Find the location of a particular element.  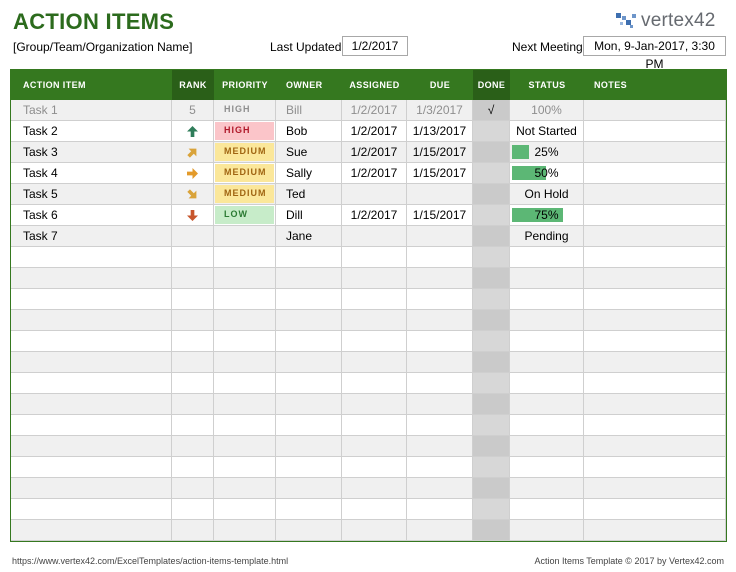

cell-priority: HIGH is located at coordinates (245, 131).